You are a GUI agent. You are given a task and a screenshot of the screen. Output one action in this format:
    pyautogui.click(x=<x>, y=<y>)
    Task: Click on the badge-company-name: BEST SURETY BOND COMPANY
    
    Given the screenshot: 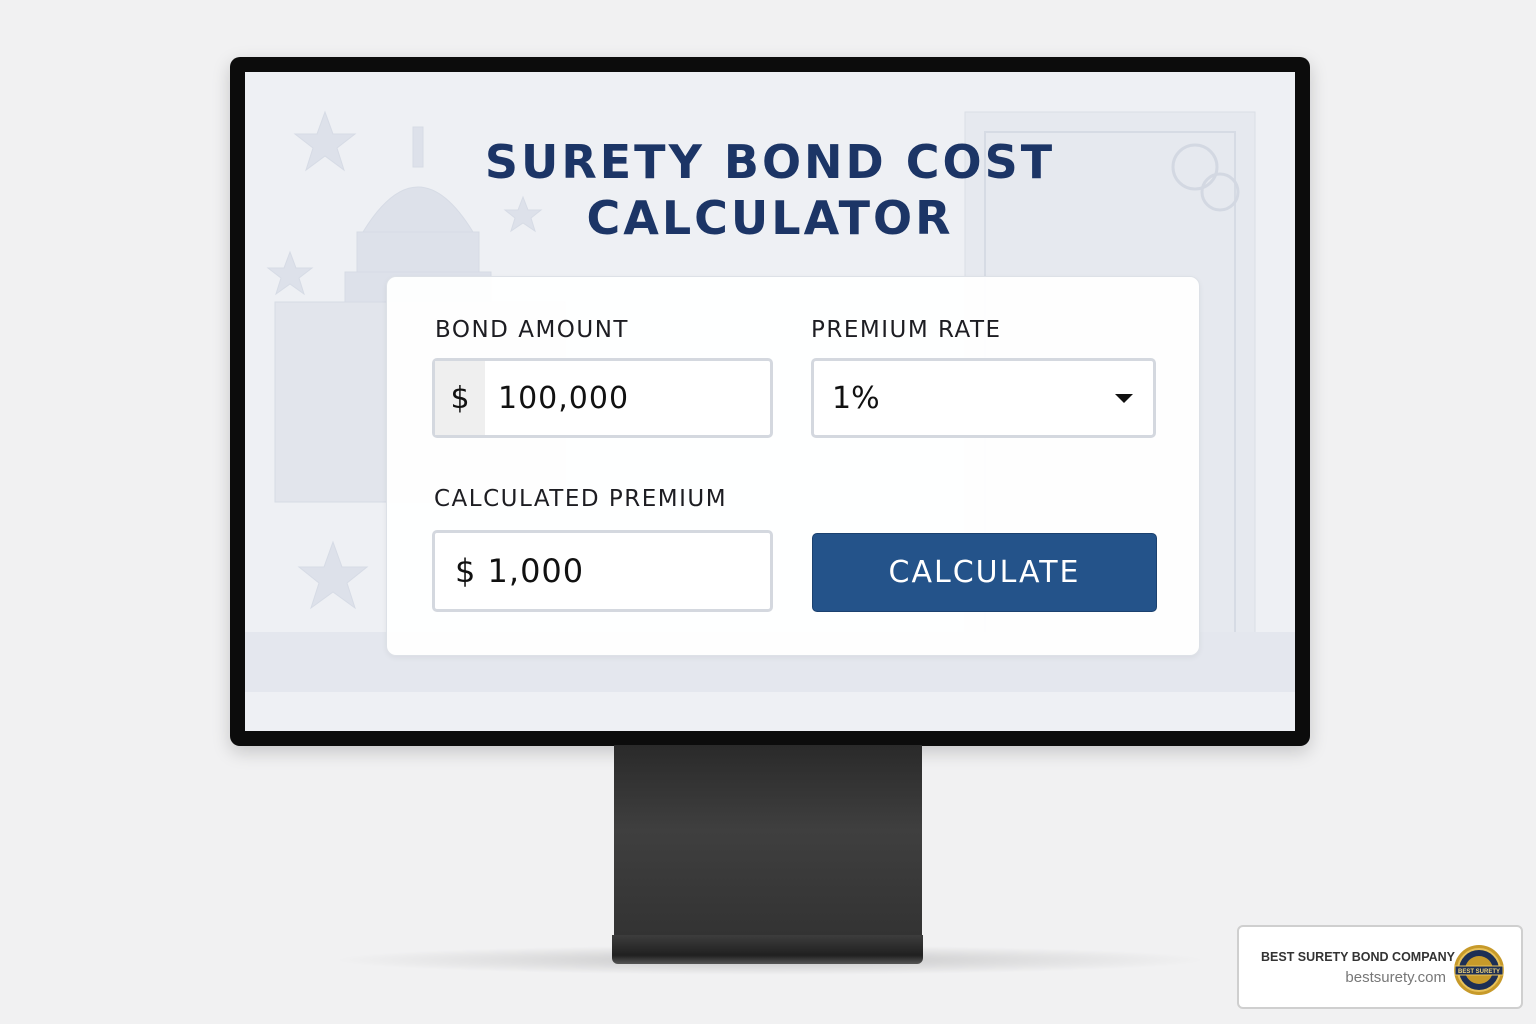 What is the action you would take?
    pyautogui.click(x=1358, y=957)
    